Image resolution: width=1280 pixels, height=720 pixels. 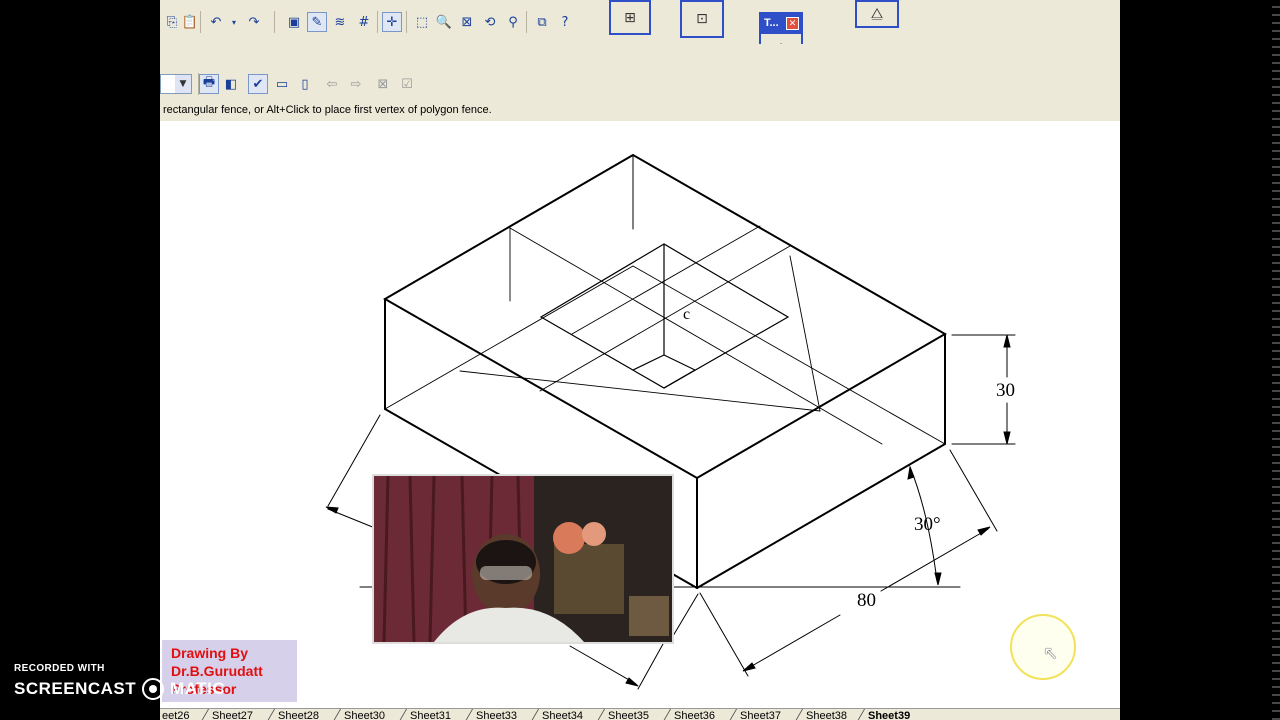 I want to click on view-rotate-icon: ⟲, so click(x=490, y=22).